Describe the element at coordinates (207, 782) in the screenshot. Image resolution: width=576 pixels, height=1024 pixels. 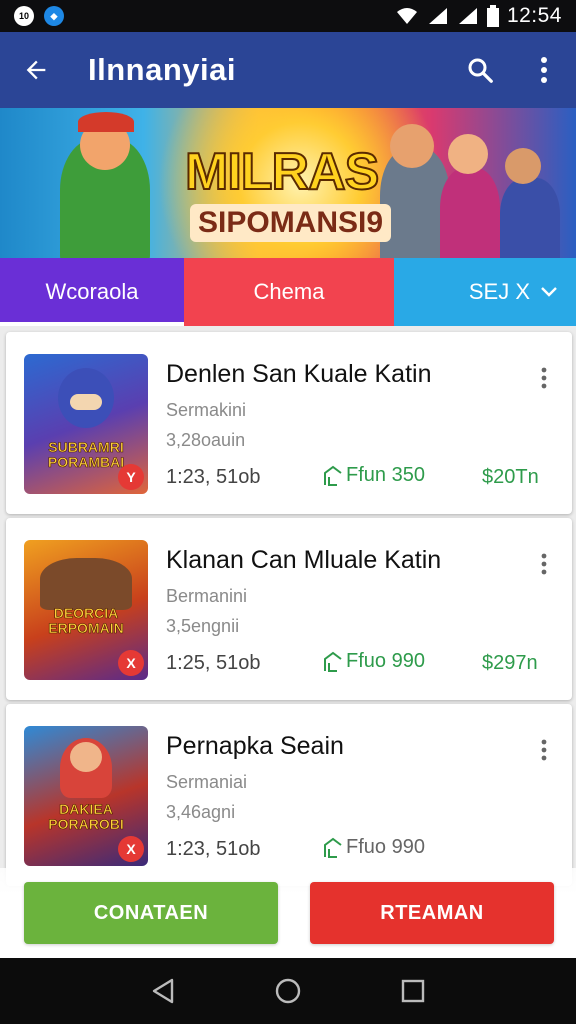
I see `app-developer: Sermaniai` at that location.